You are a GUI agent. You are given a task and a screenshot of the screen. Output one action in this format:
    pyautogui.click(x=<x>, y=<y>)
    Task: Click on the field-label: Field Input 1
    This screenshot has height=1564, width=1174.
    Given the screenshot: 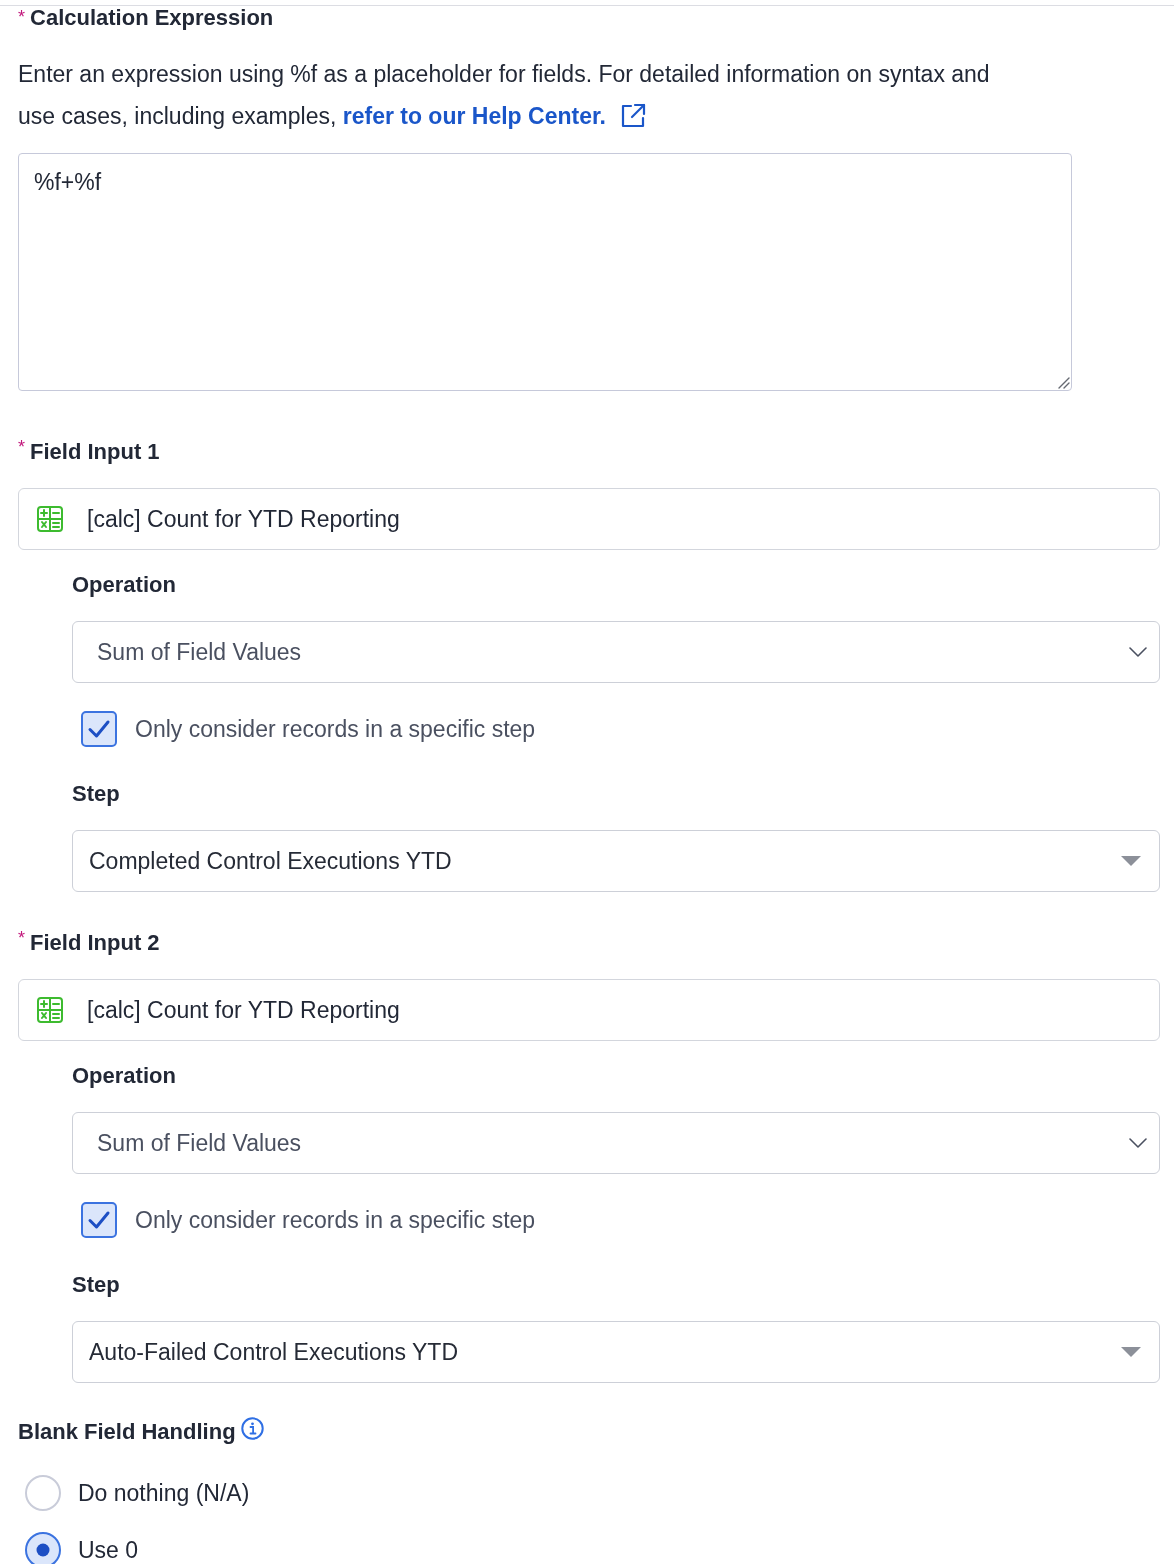 What is the action you would take?
    pyautogui.click(x=95, y=452)
    